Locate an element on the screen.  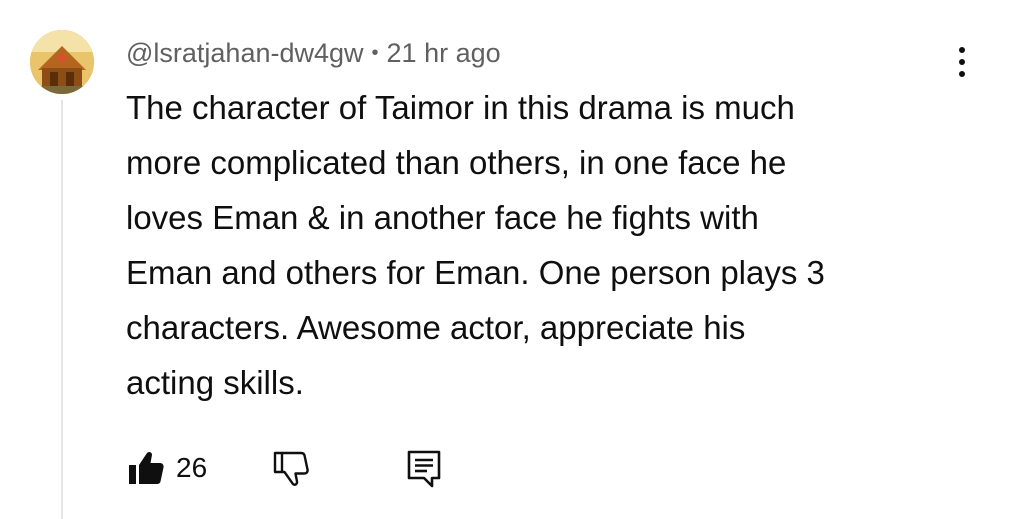
comment-header: @lsratjahan-dw4gw • 21 hr ago is located at coordinates (313, 53).